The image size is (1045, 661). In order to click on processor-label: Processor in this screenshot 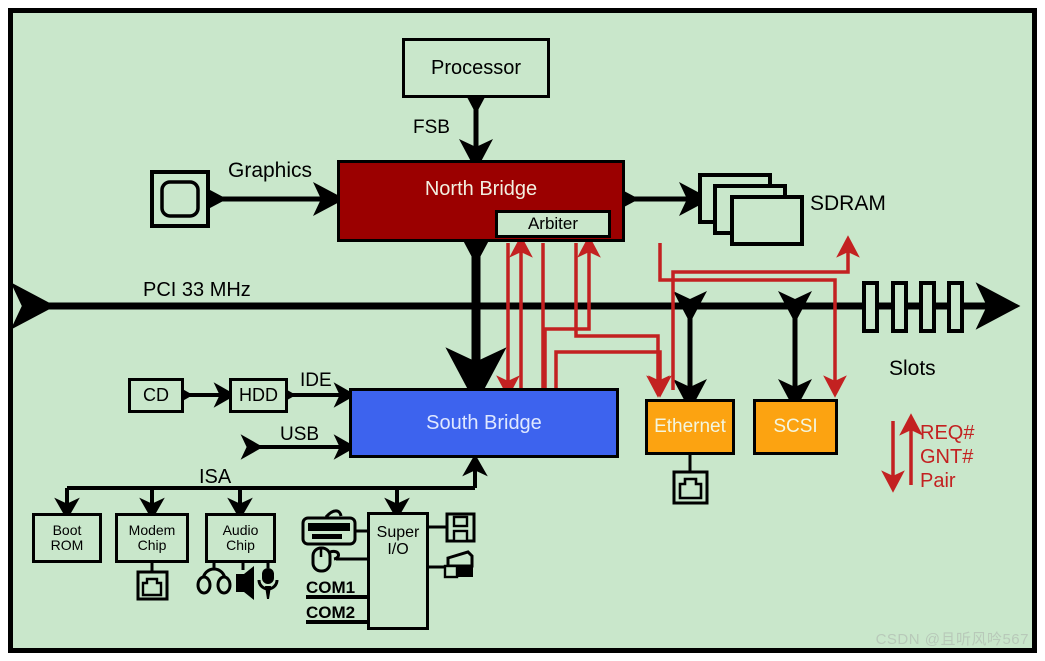, I will do `click(476, 67)`.